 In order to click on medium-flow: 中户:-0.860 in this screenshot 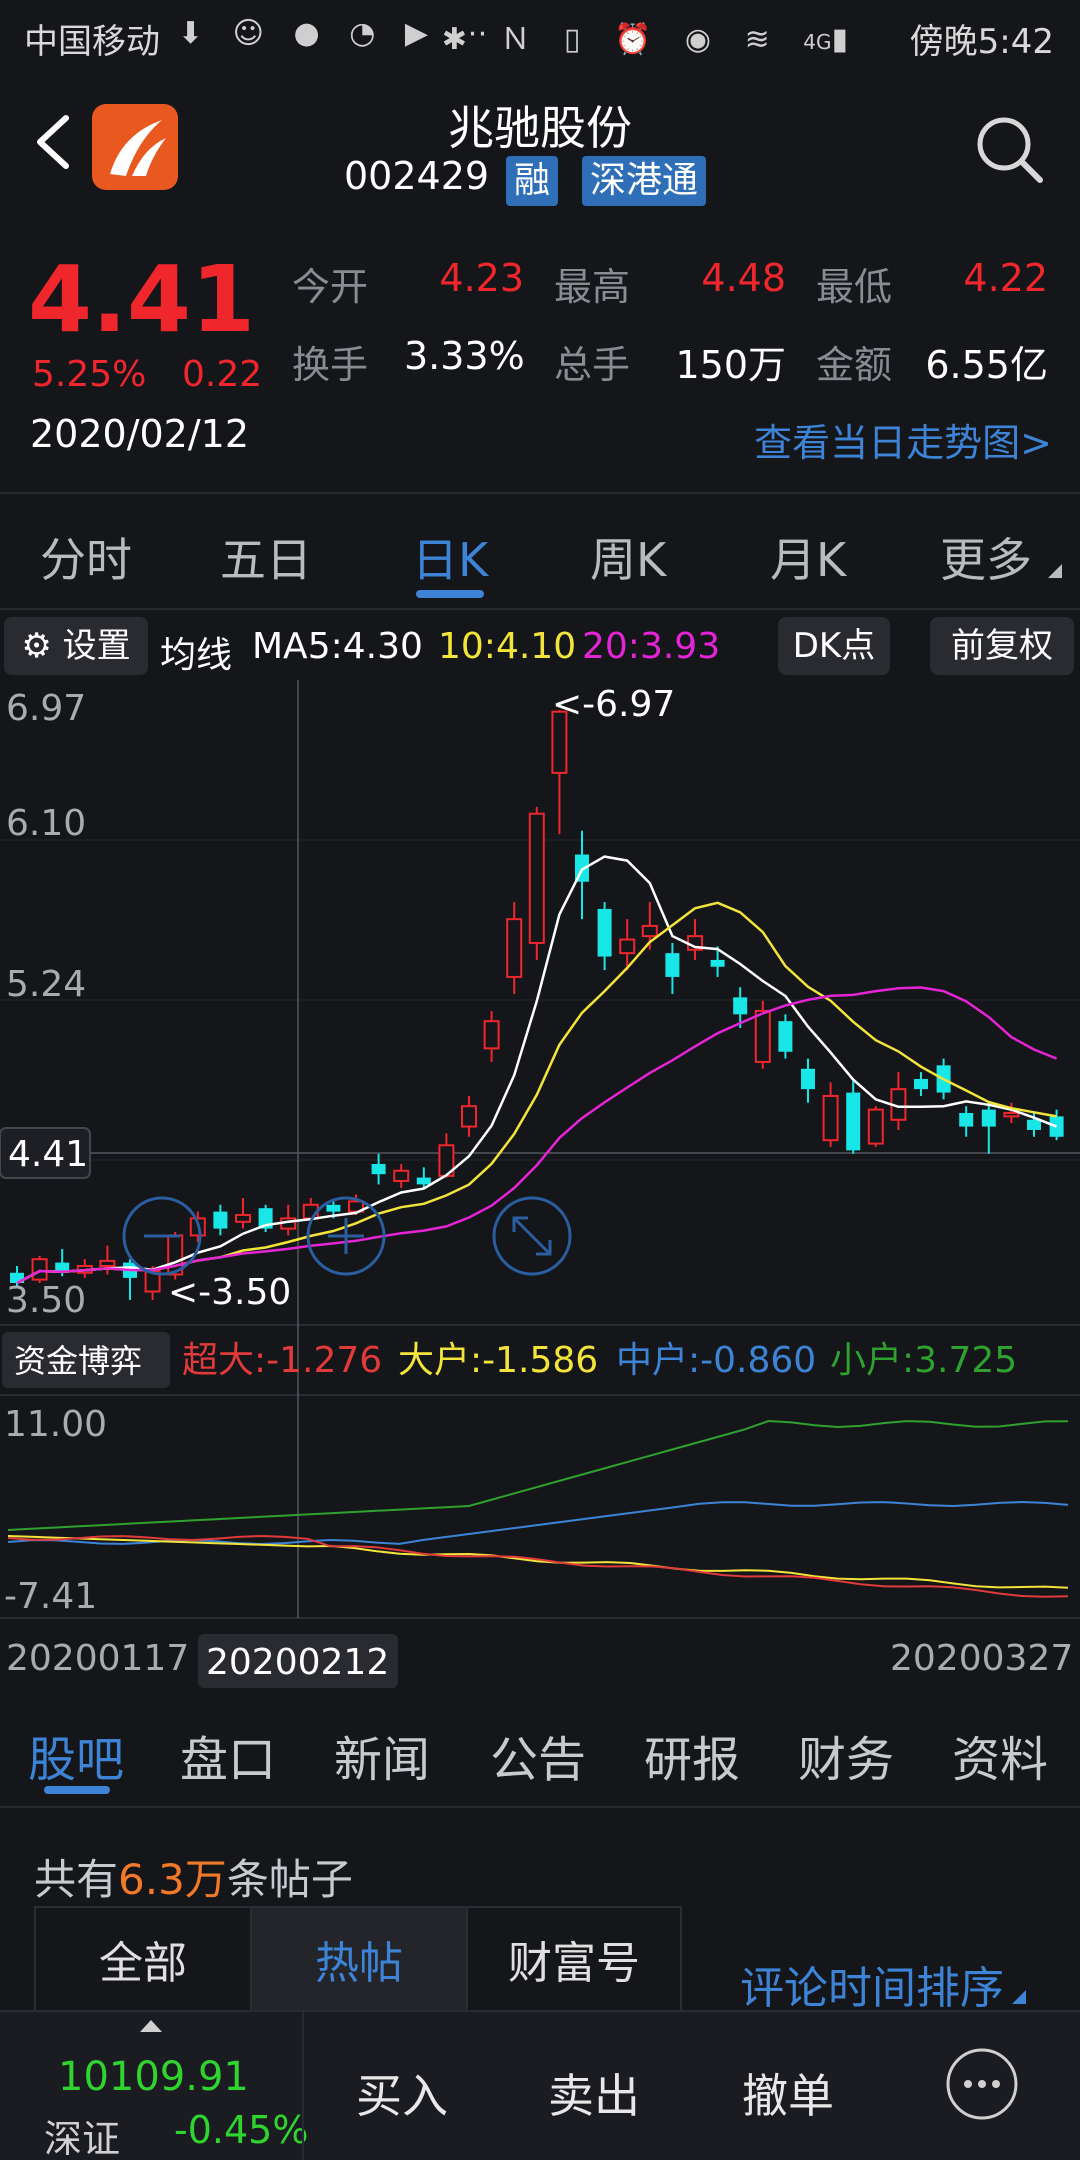, I will do `click(716, 1360)`.